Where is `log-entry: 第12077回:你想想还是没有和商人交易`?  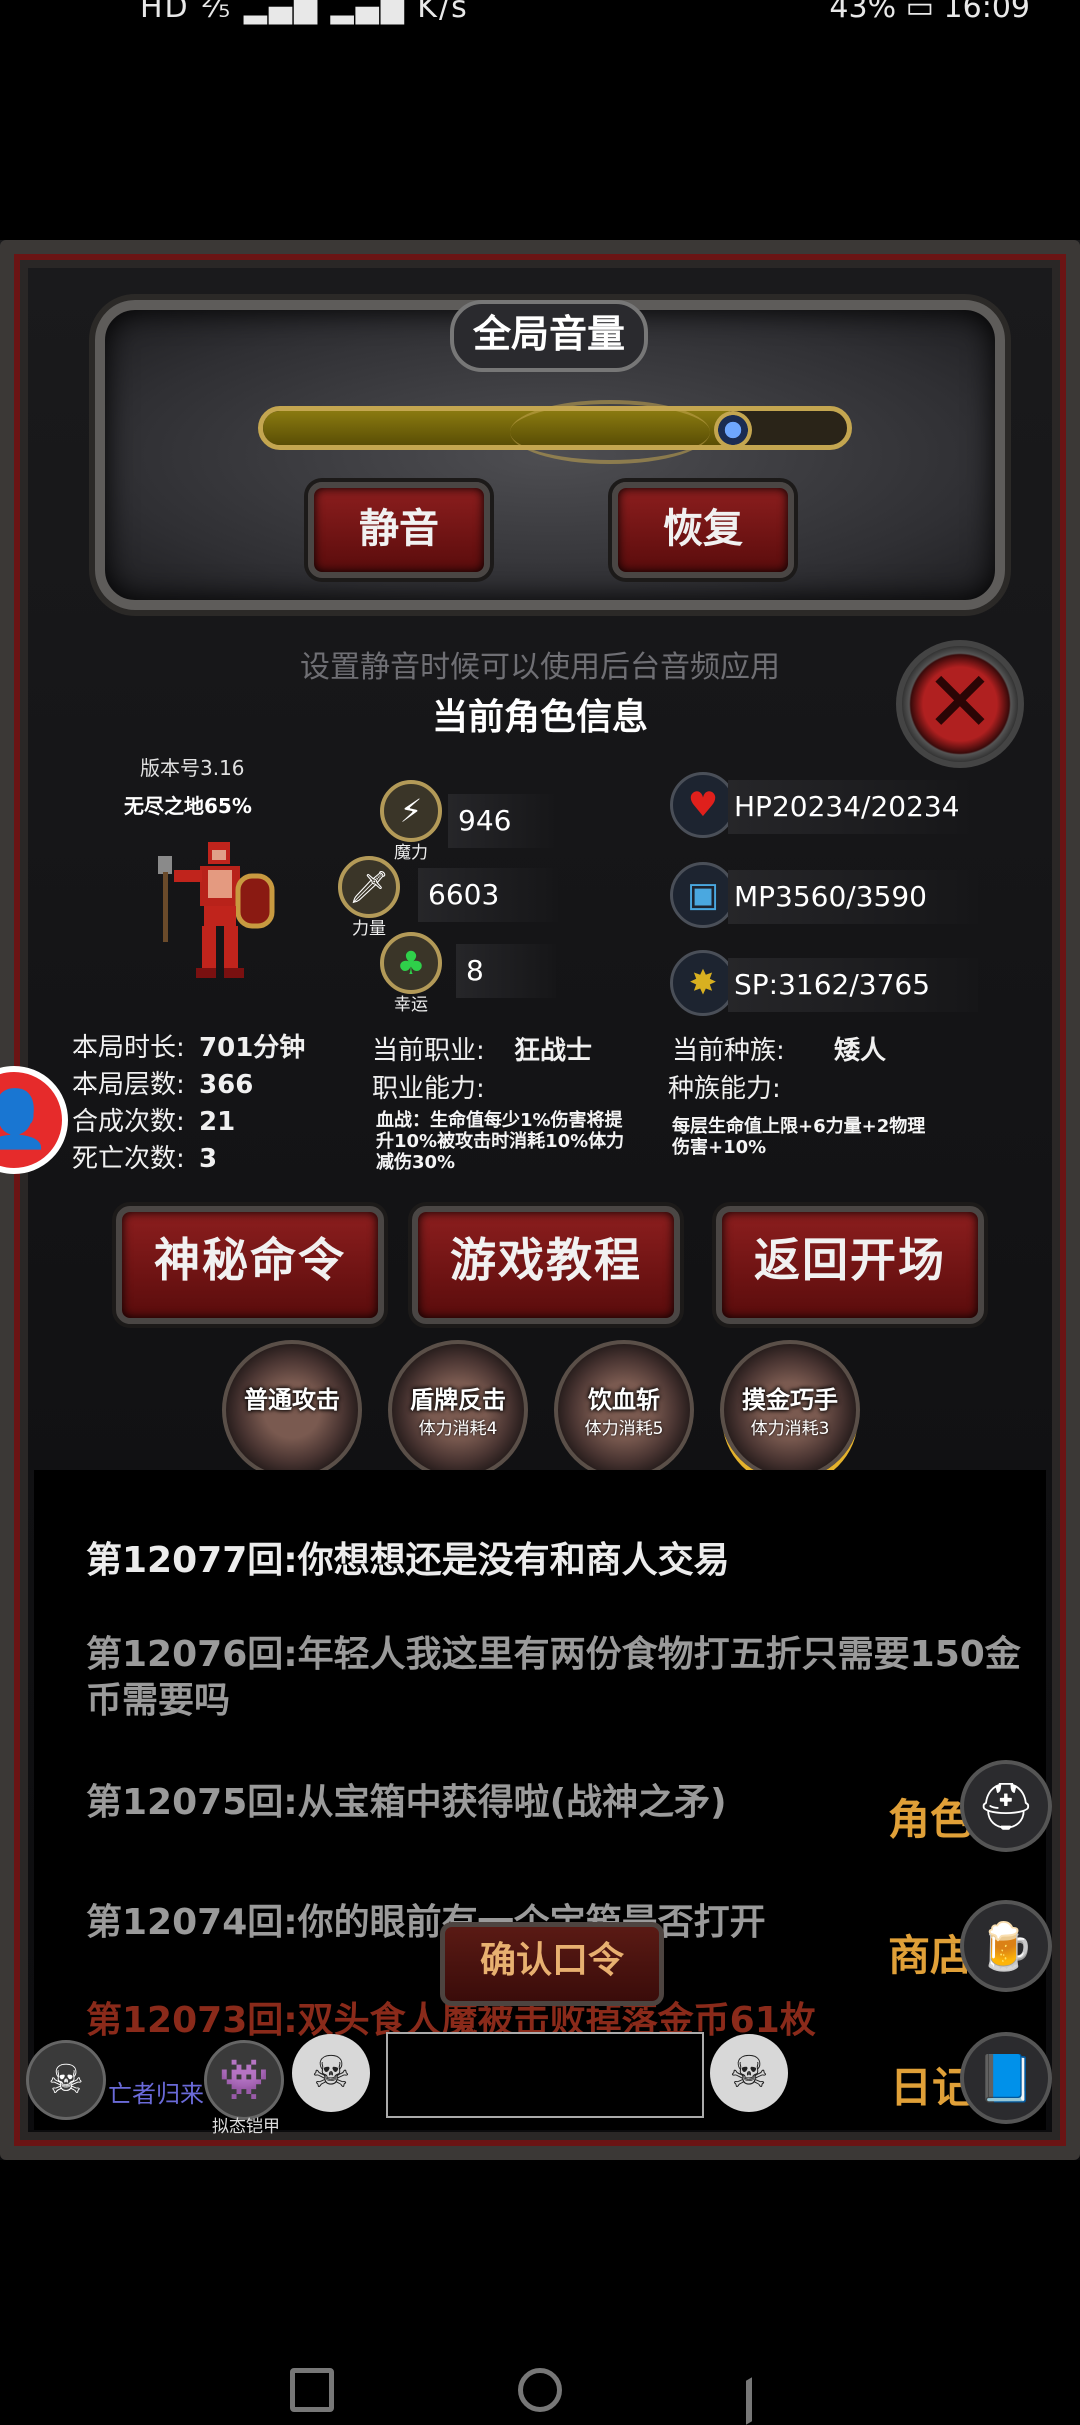
log-entry: 第12077回:你想想还是没有和商人交易 is located at coordinates (408, 1560).